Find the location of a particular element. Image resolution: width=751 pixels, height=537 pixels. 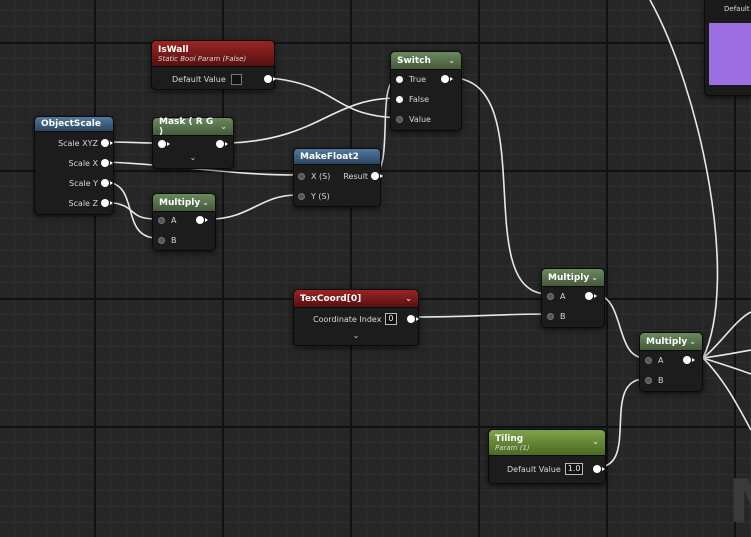

objectscale-title: ObjectScale is located at coordinates (71, 124).